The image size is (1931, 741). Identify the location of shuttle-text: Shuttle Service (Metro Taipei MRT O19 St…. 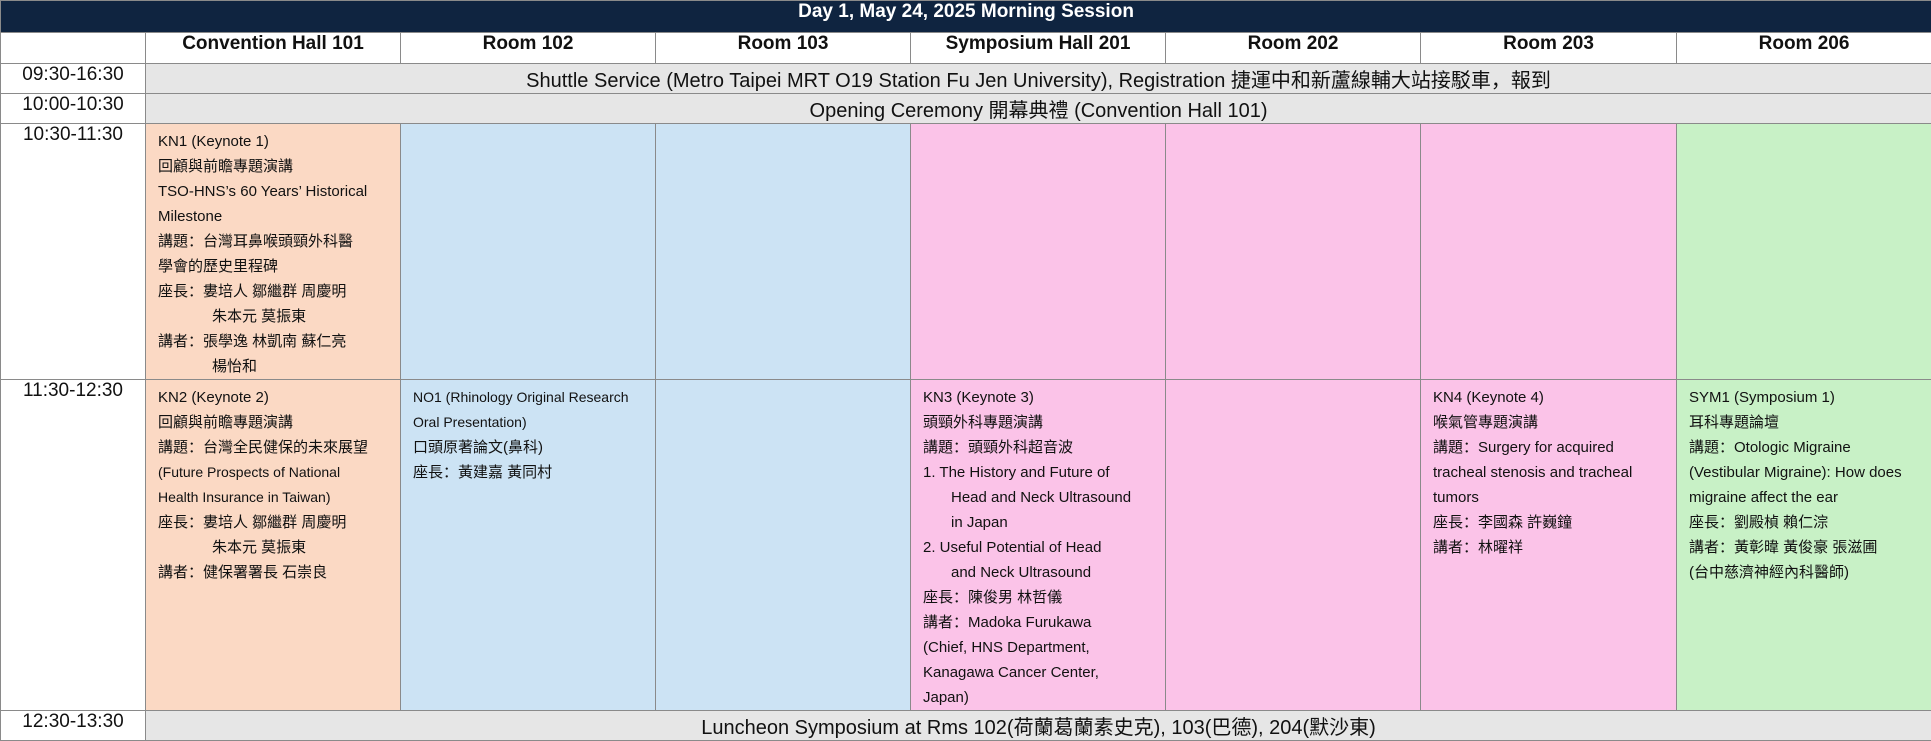
(1038, 79).